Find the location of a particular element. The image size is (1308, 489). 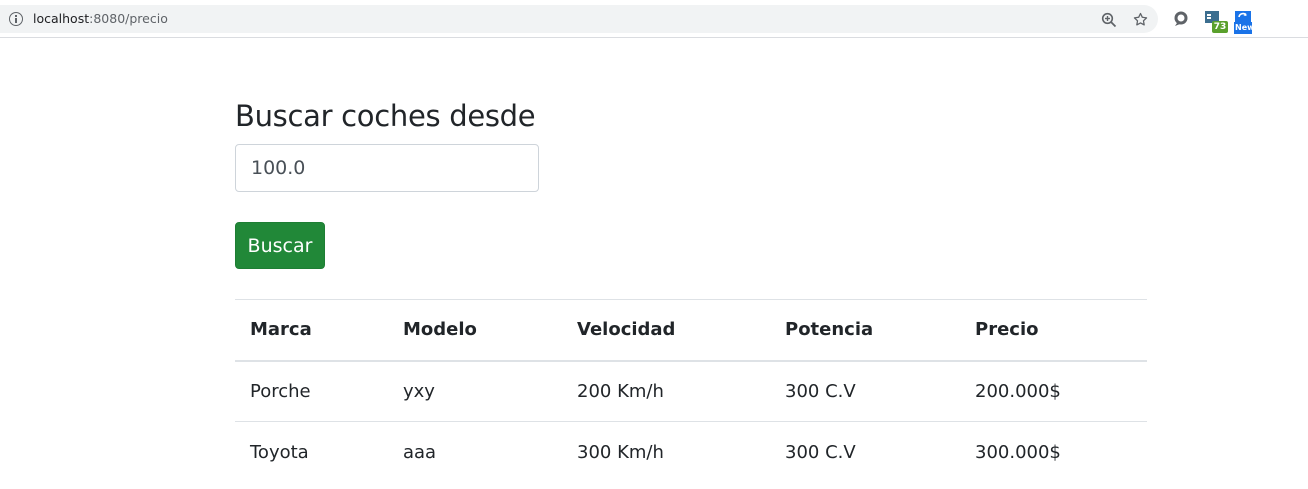

cell-modelo: aaa is located at coordinates (475, 452).